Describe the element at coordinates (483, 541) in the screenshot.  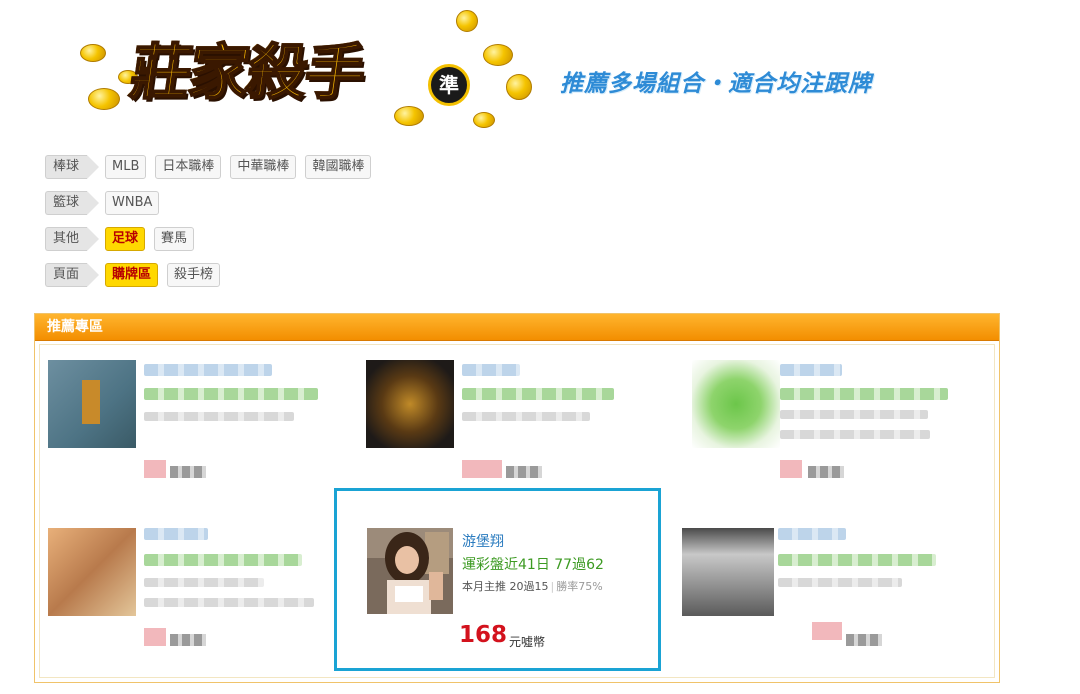
I see `expert-name: 游堡翔` at that location.